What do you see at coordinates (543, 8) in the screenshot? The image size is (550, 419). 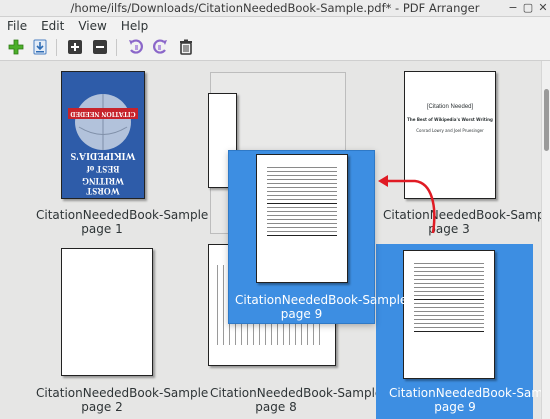 I see `close-icon: ✕` at bounding box center [543, 8].